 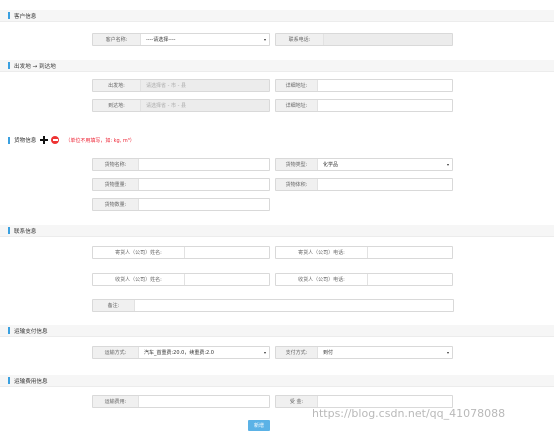 I want to click on transport-mode-select: 运输方式: 汽车_首重费:20.0，续重费:2.0, so click(x=181, y=352).